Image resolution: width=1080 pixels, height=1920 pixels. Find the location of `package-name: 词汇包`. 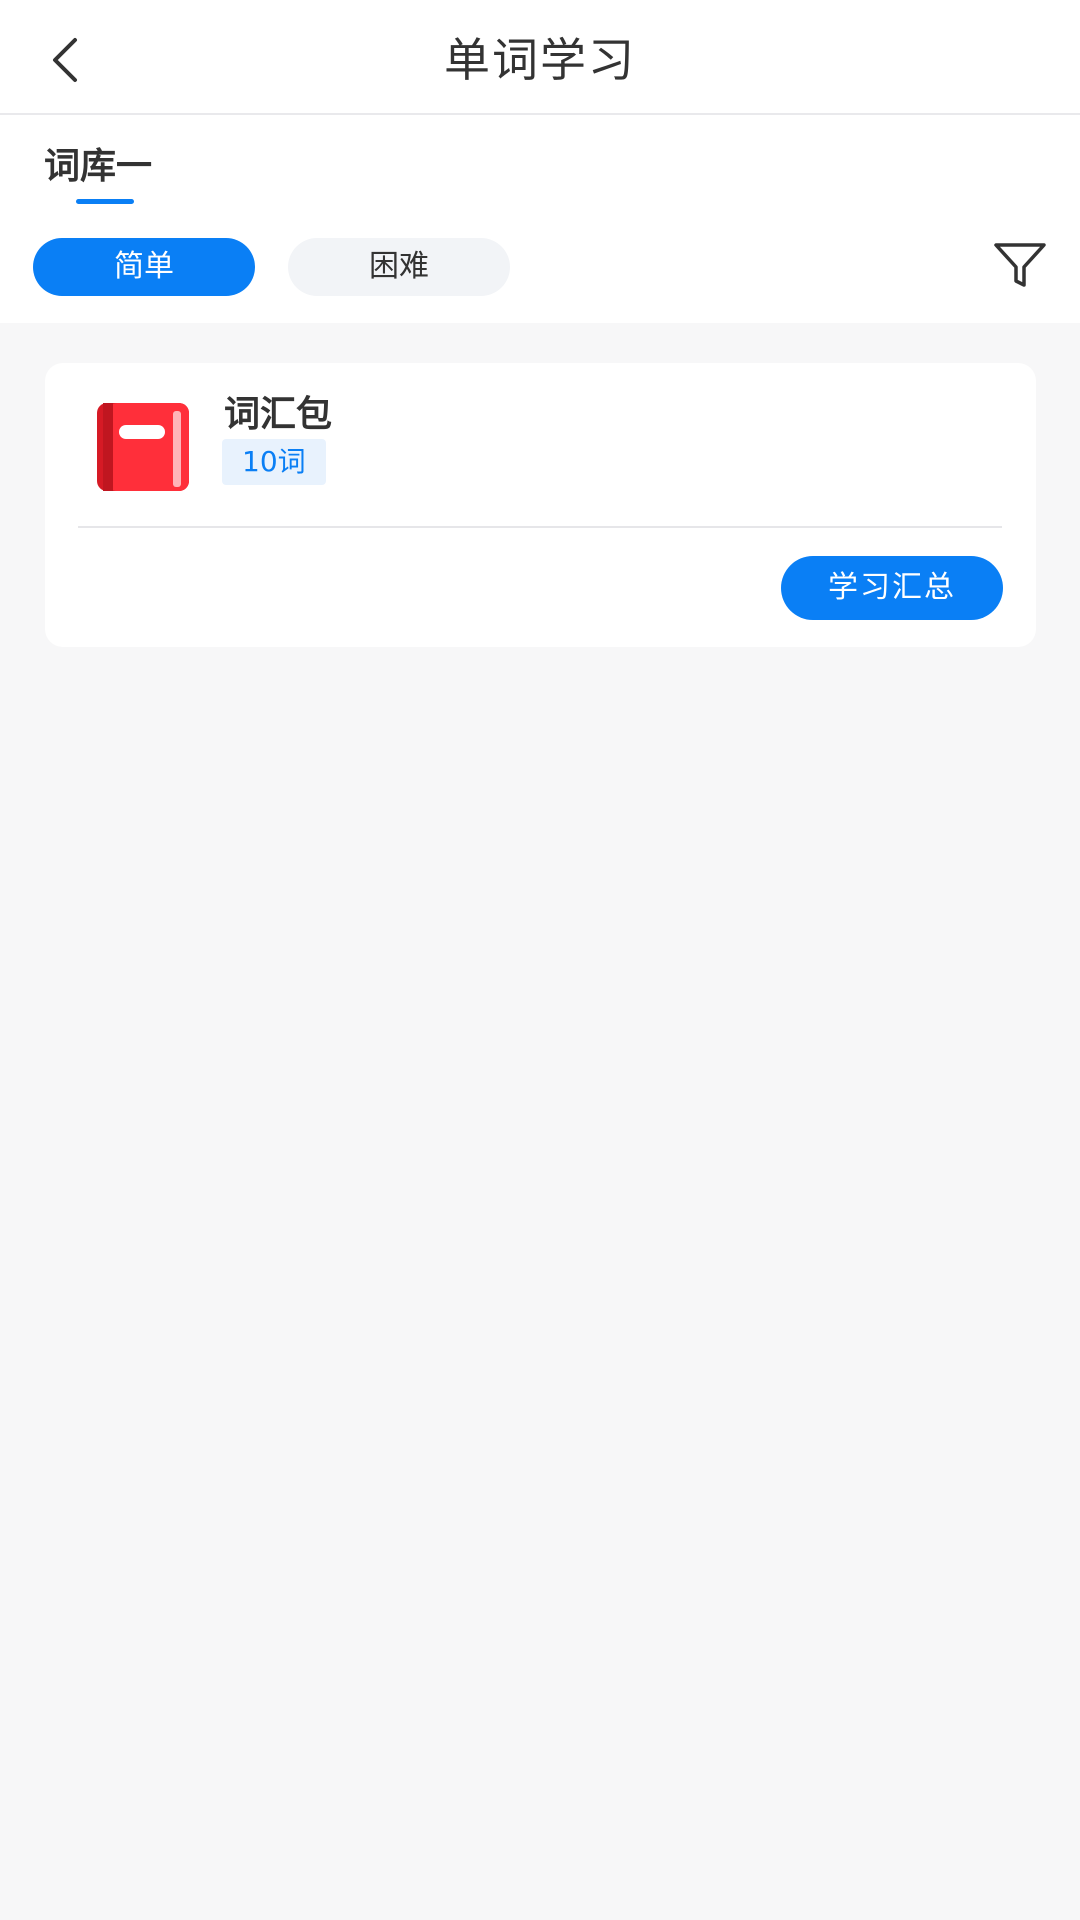

package-name: 词汇包 is located at coordinates (278, 414).